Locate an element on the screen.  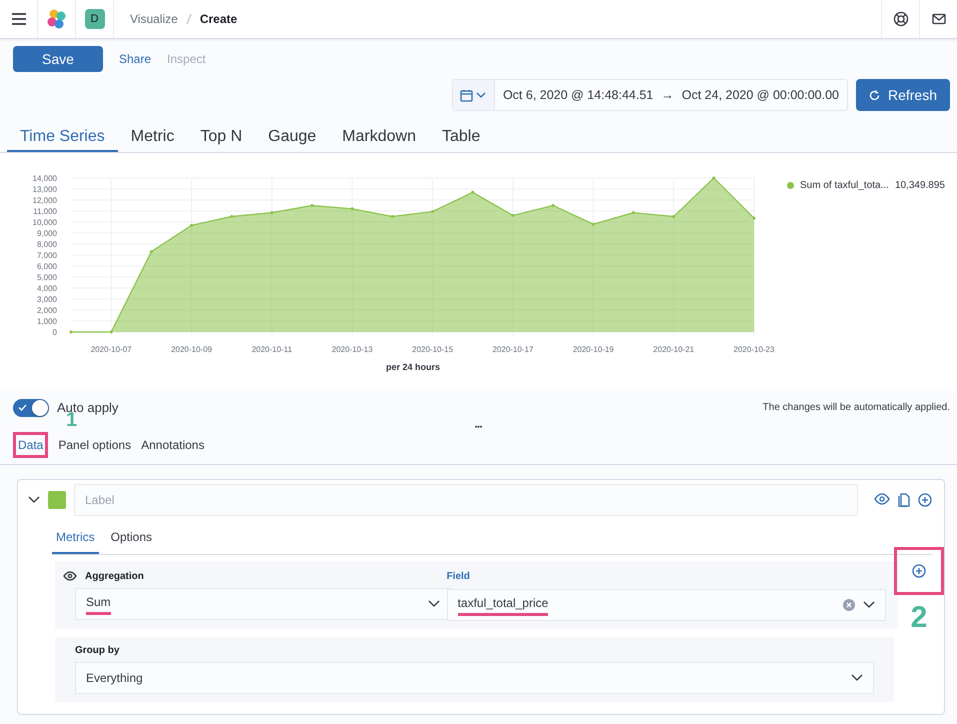
start-date: Oct 6, 2020 @ 14:48:44.51 is located at coordinates (578, 95).